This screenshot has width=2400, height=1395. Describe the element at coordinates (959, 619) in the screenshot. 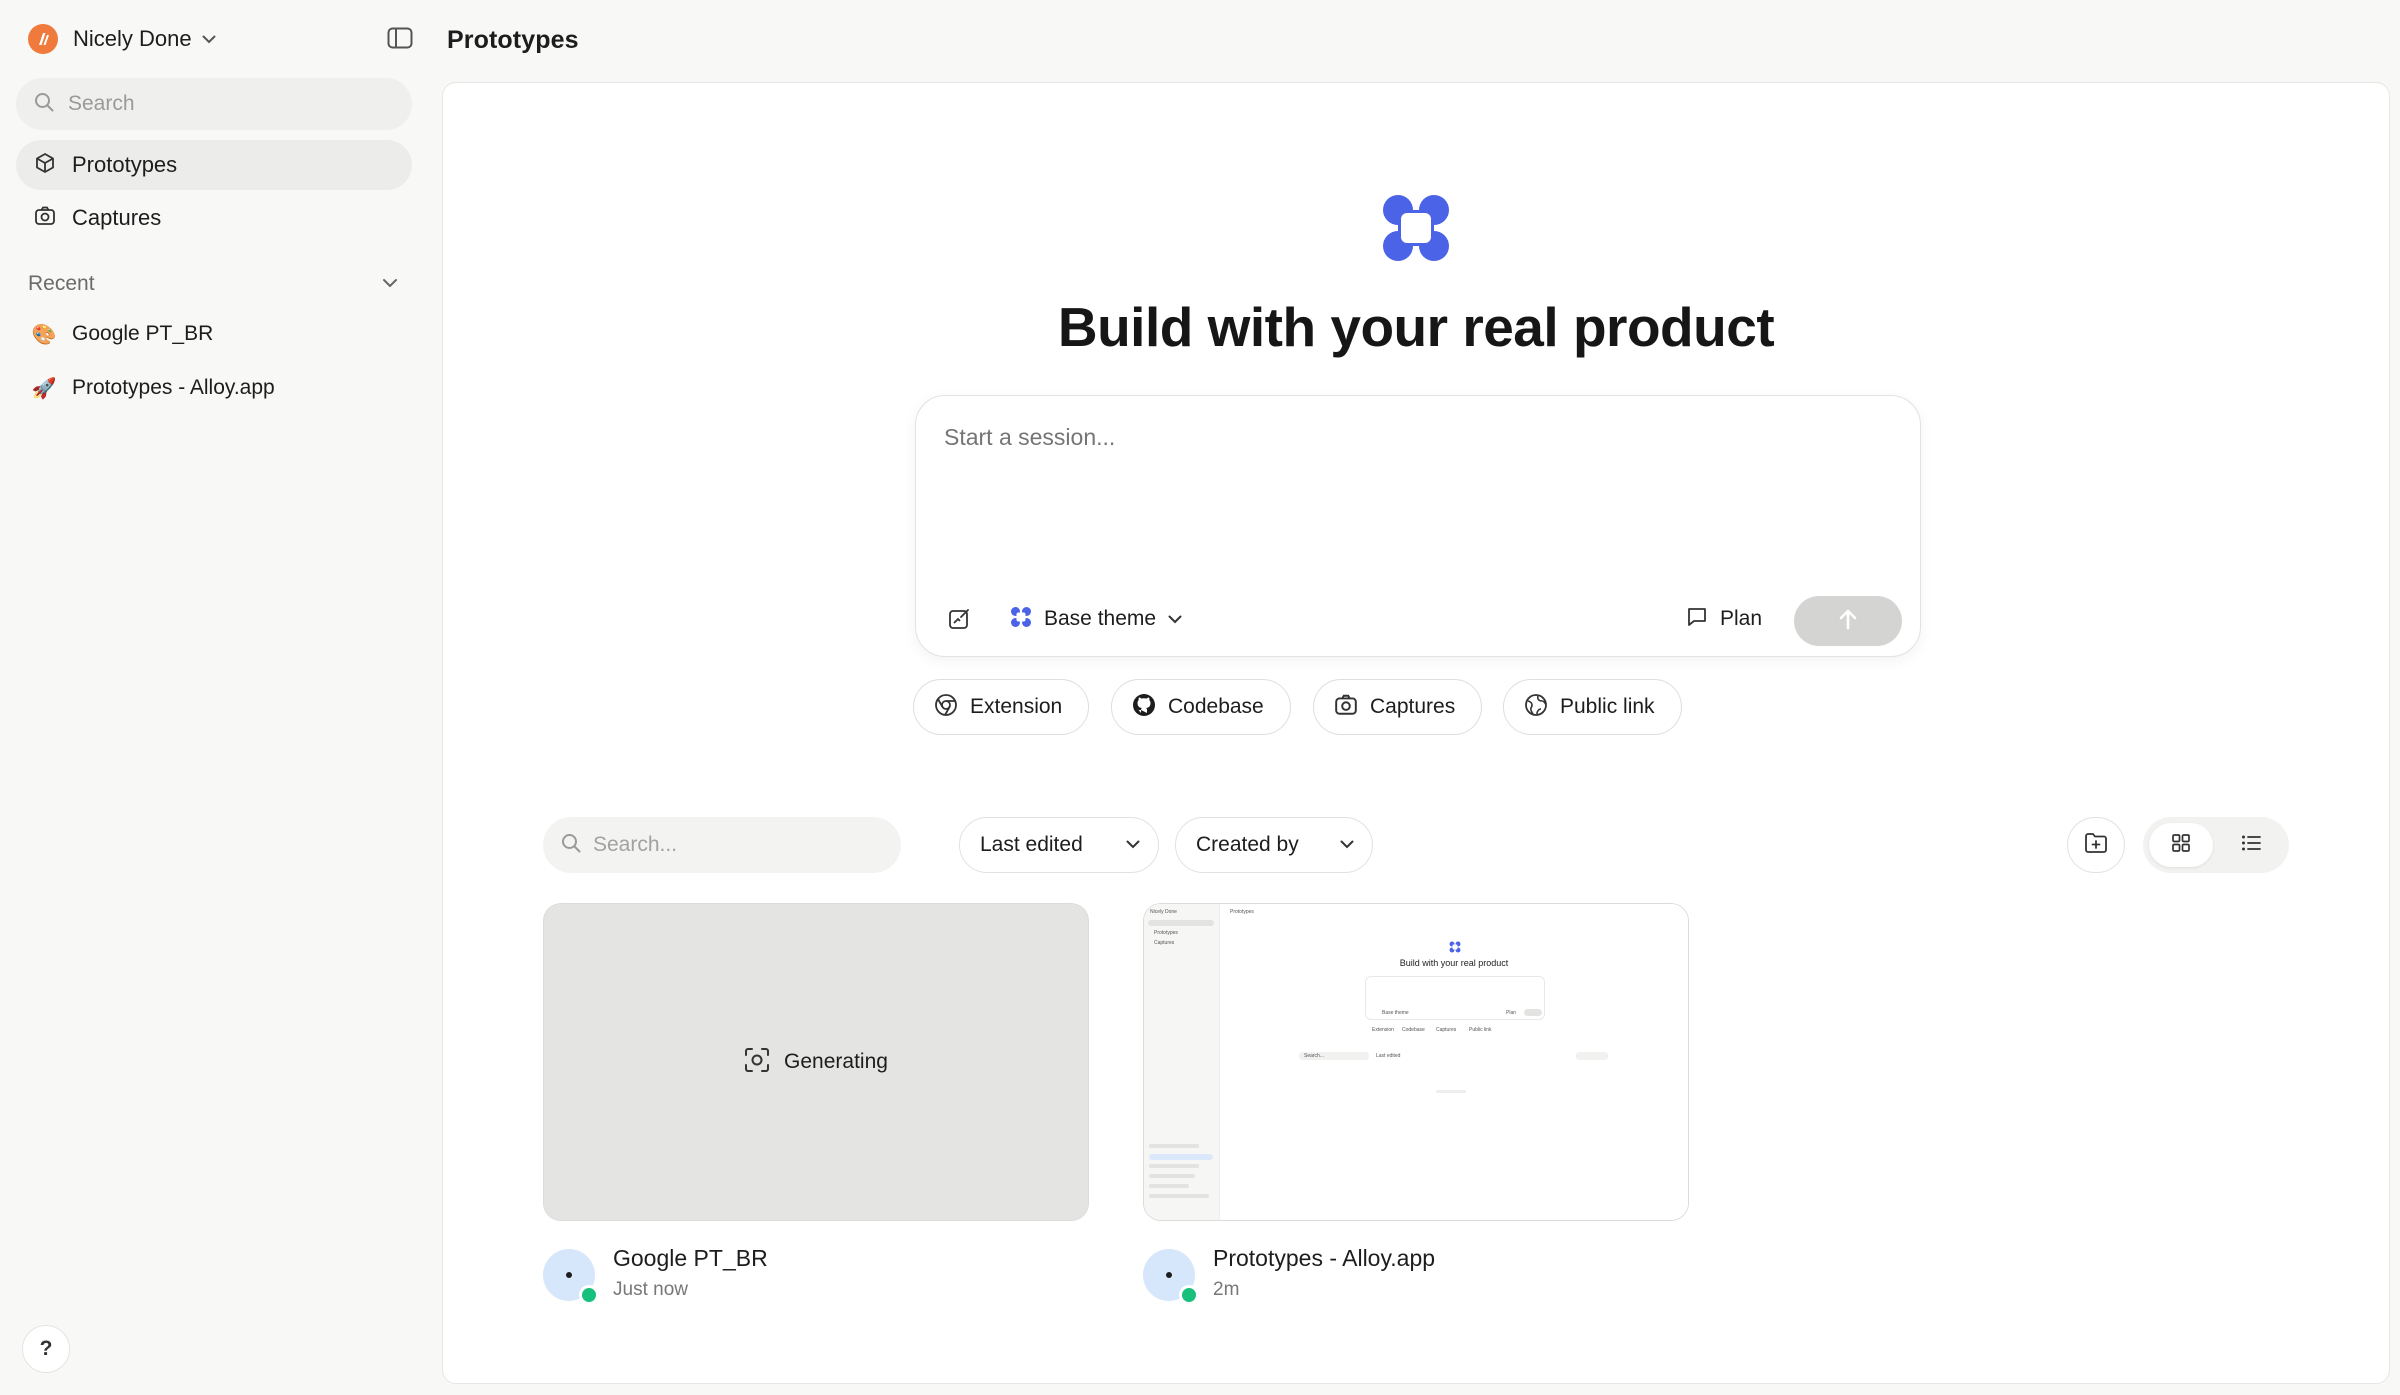

I see `image-edit-icon` at that location.